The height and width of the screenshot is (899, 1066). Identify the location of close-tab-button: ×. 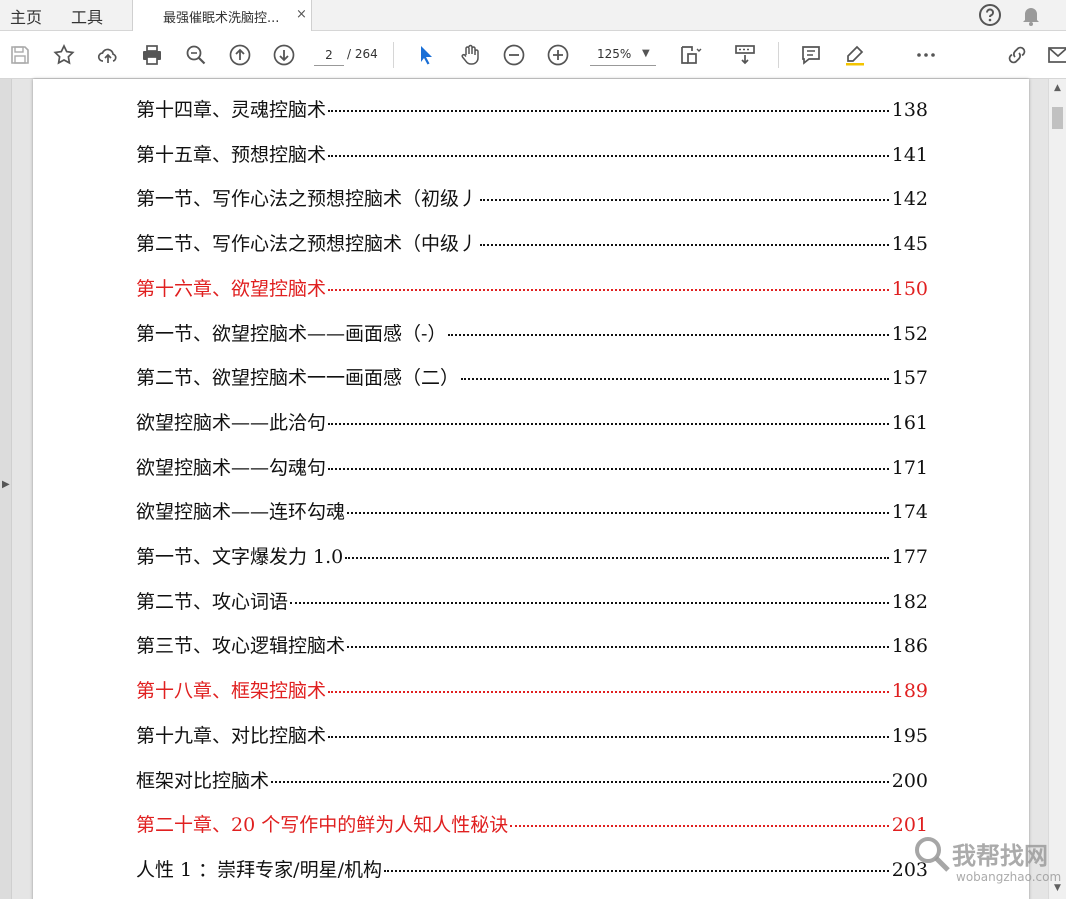
(301, 14).